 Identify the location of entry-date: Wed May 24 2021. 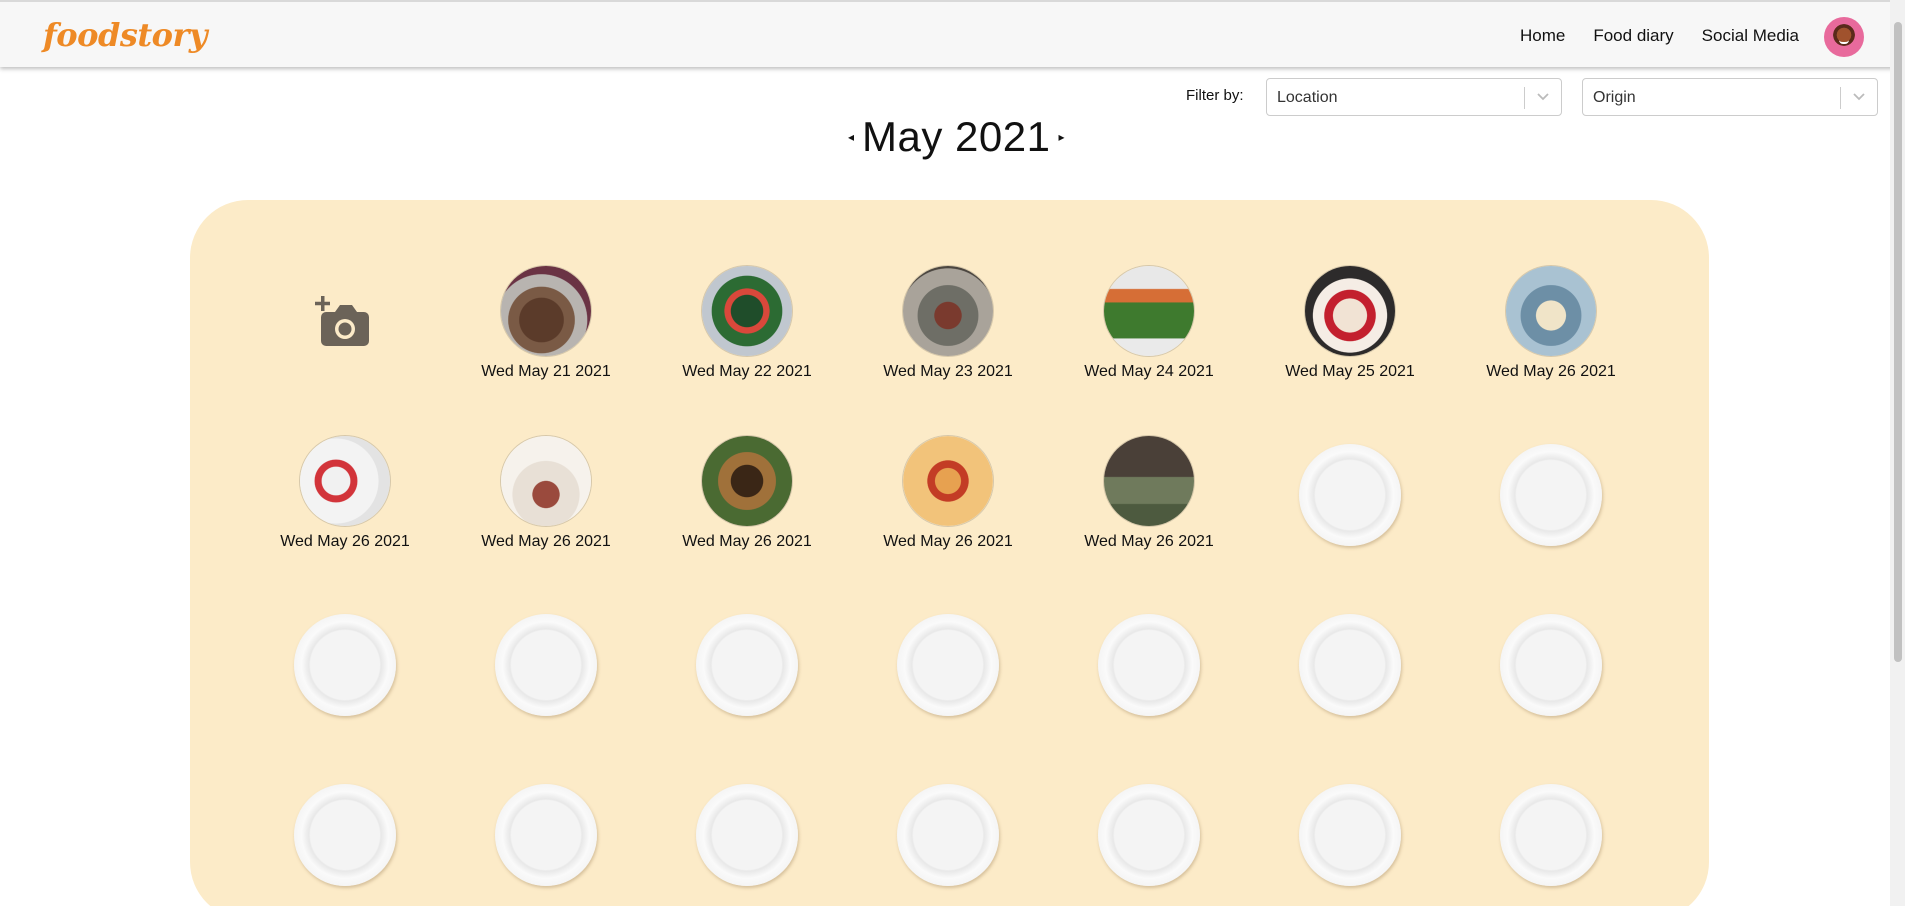
(1149, 371).